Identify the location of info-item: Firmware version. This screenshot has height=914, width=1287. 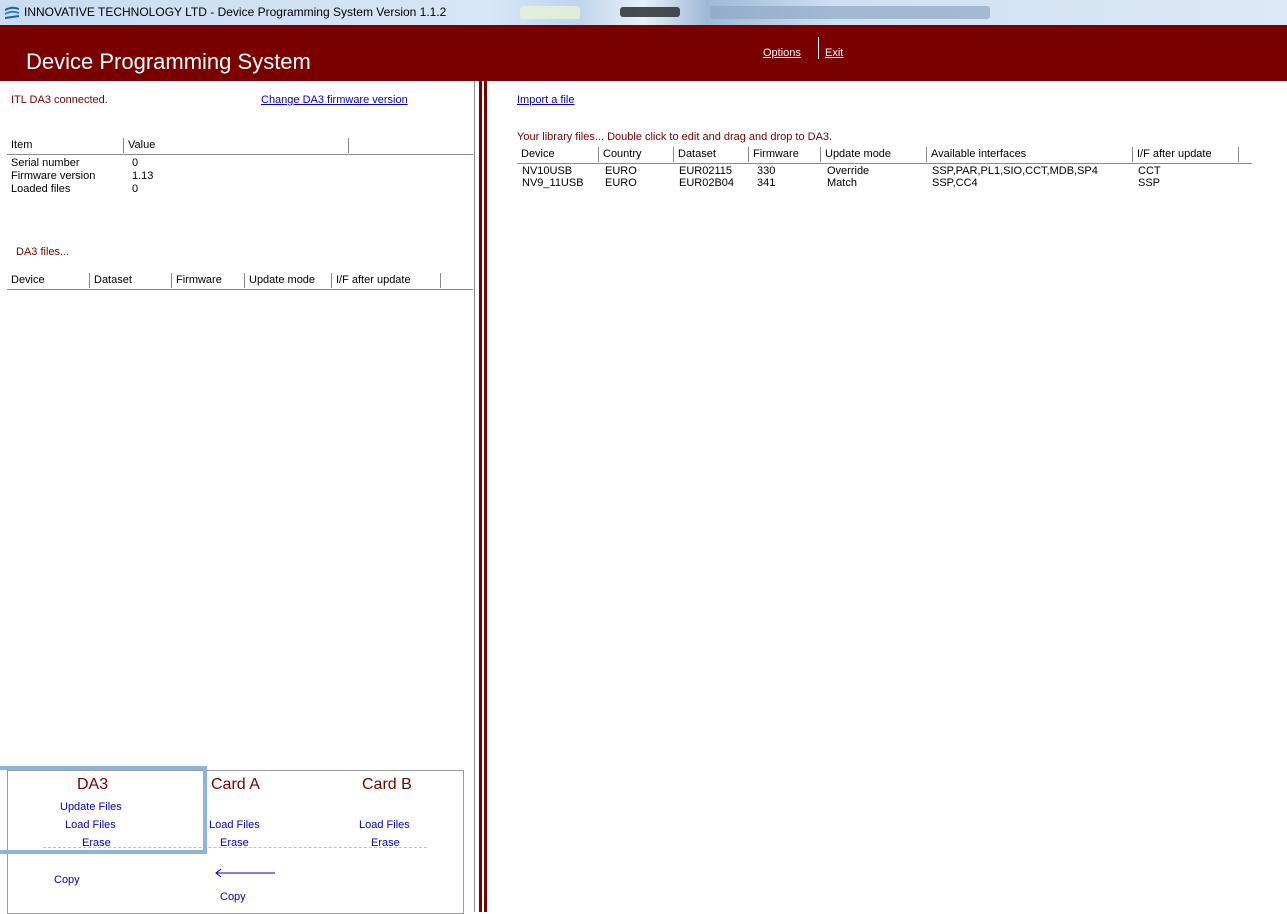
(53, 176).